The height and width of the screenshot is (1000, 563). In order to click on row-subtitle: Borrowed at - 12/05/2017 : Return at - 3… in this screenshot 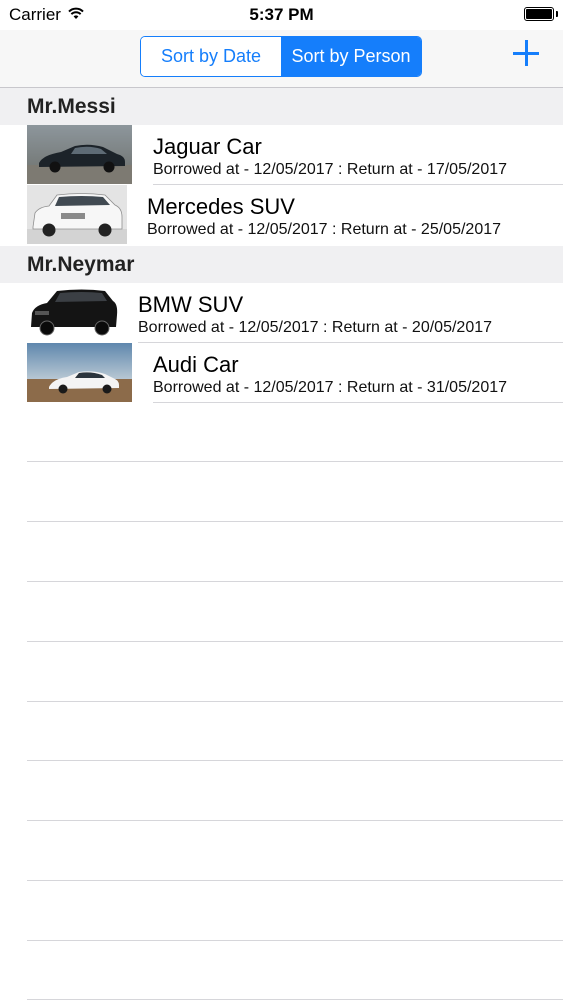, I will do `click(330, 387)`.